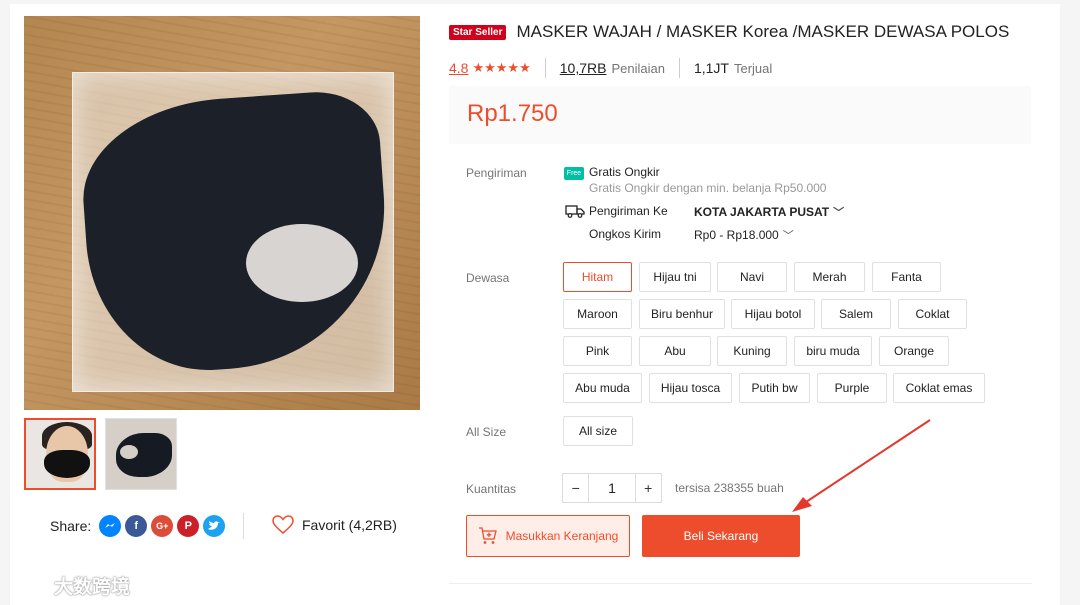  I want to click on variant-option: Hitam, so click(597, 277).